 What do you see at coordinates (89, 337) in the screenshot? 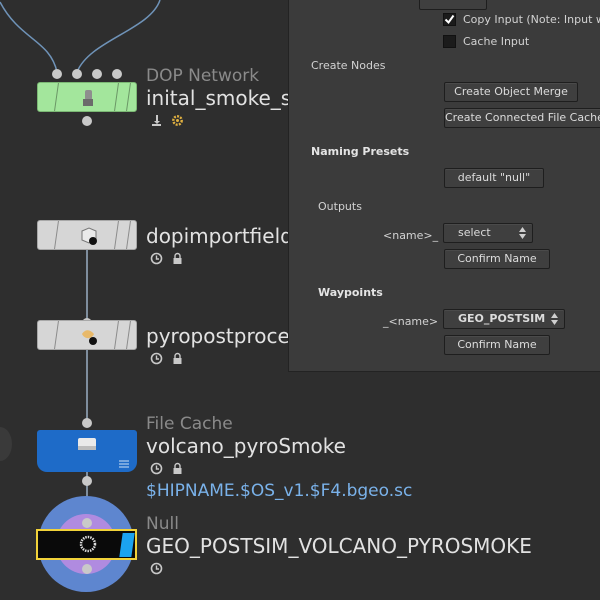
I see `pyro-icon` at bounding box center [89, 337].